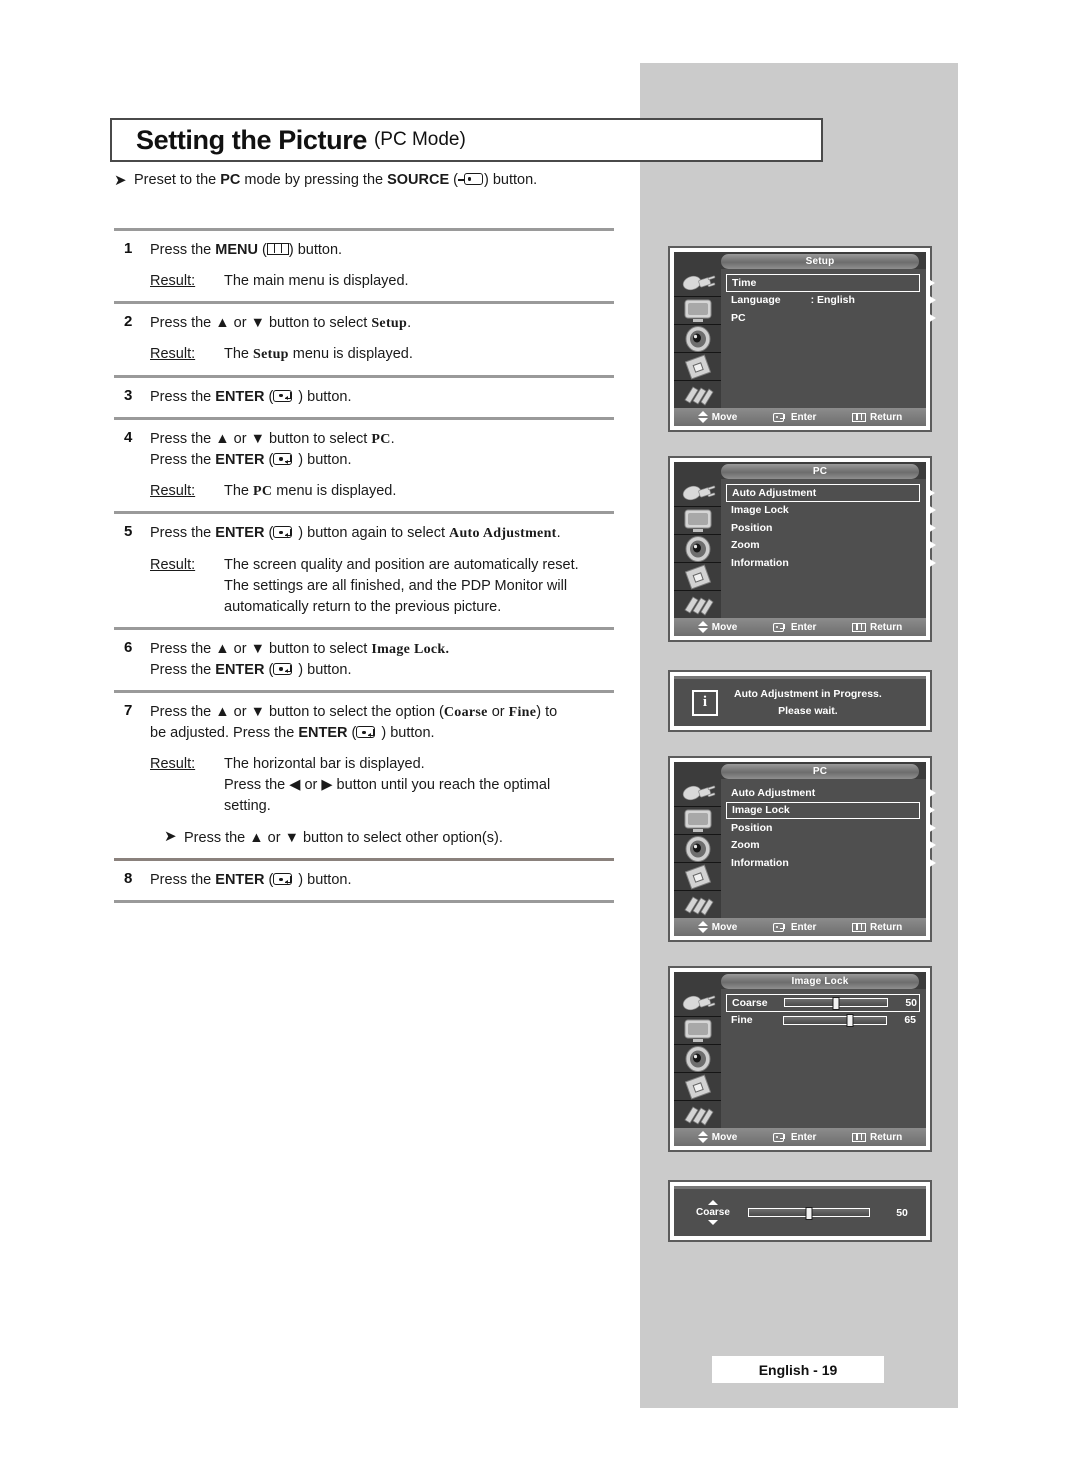 This screenshot has height=1473, width=1080. I want to click on down-arrow-icon, so click(712, 1222).